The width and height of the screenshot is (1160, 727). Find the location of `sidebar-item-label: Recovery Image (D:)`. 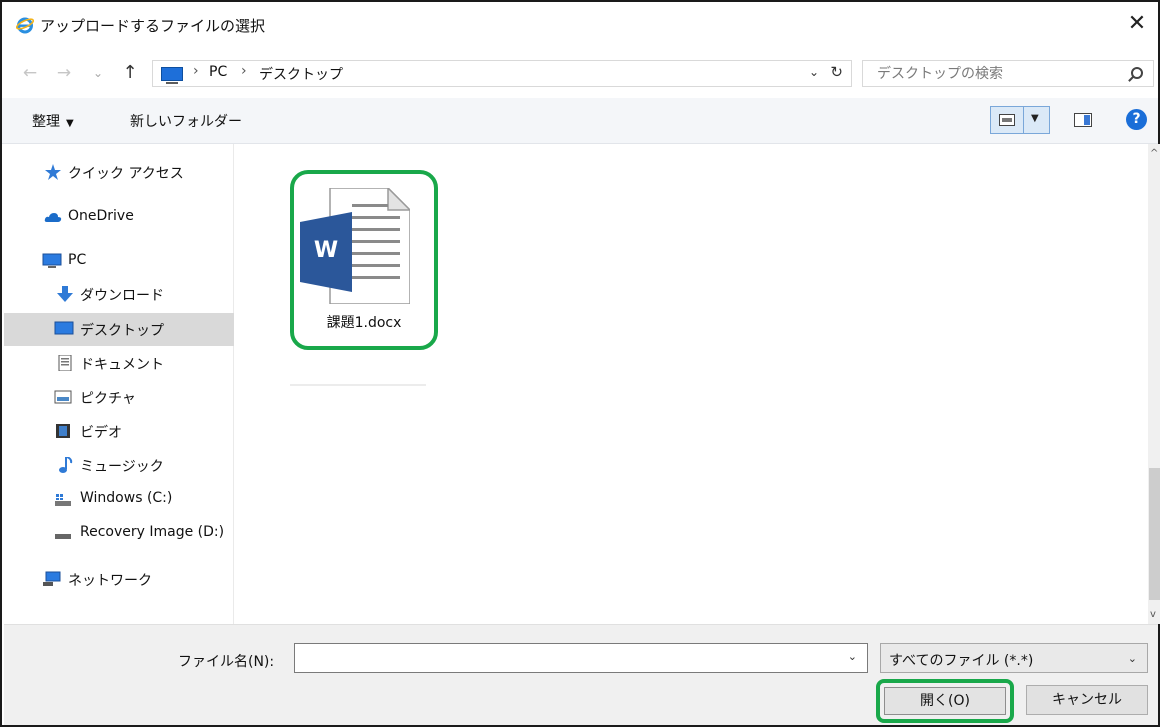

sidebar-item-label: Recovery Image (D:) is located at coordinates (152, 532).